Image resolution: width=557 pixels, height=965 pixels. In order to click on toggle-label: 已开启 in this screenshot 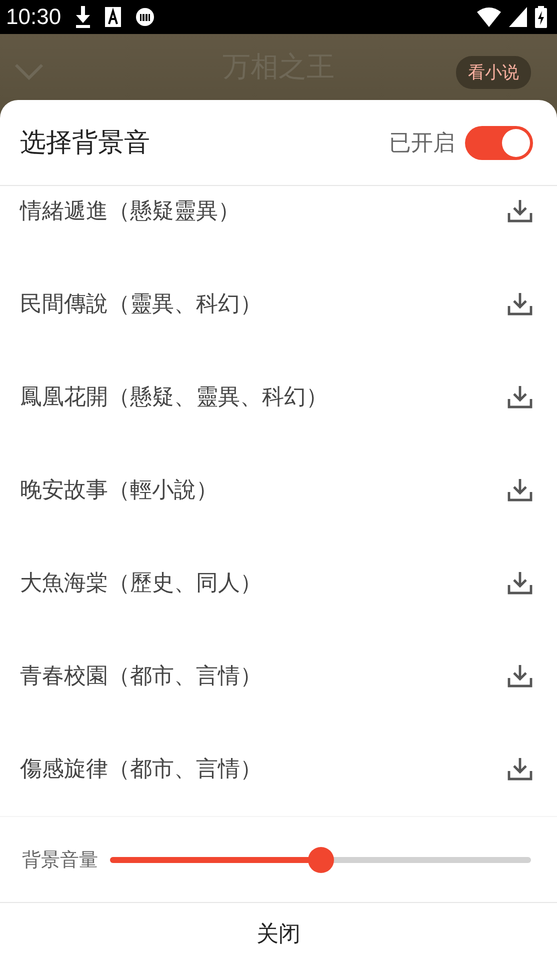, I will do `click(422, 144)`.